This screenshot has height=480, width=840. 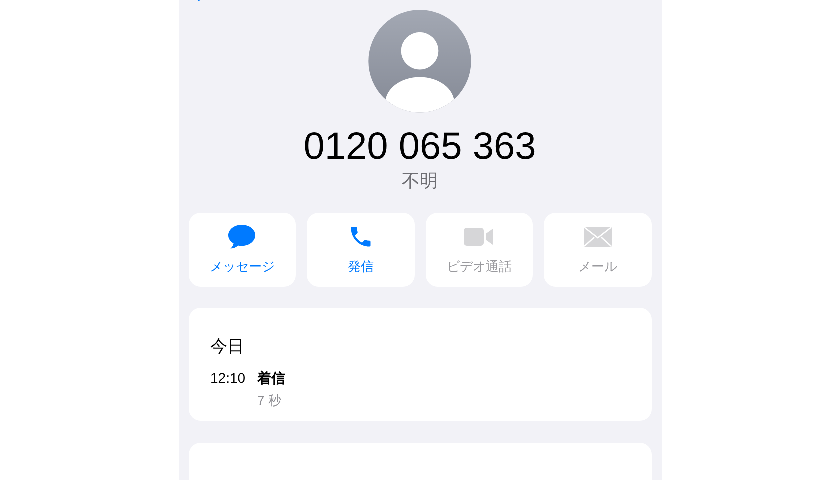 What do you see at coordinates (272, 378) in the screenshot?
I see `call-type: 着信` at bounding box center [272, 378].